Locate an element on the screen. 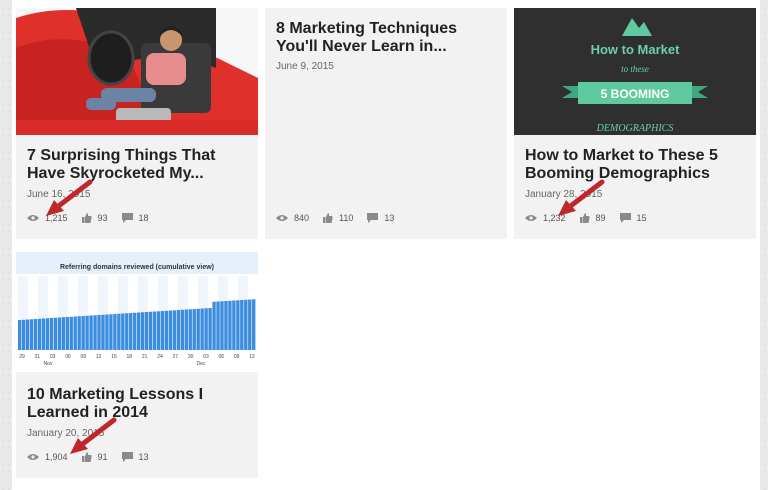  article-title: 10 Marketing Lessons I Learned in 2014 is located at coordinates (138, 404).